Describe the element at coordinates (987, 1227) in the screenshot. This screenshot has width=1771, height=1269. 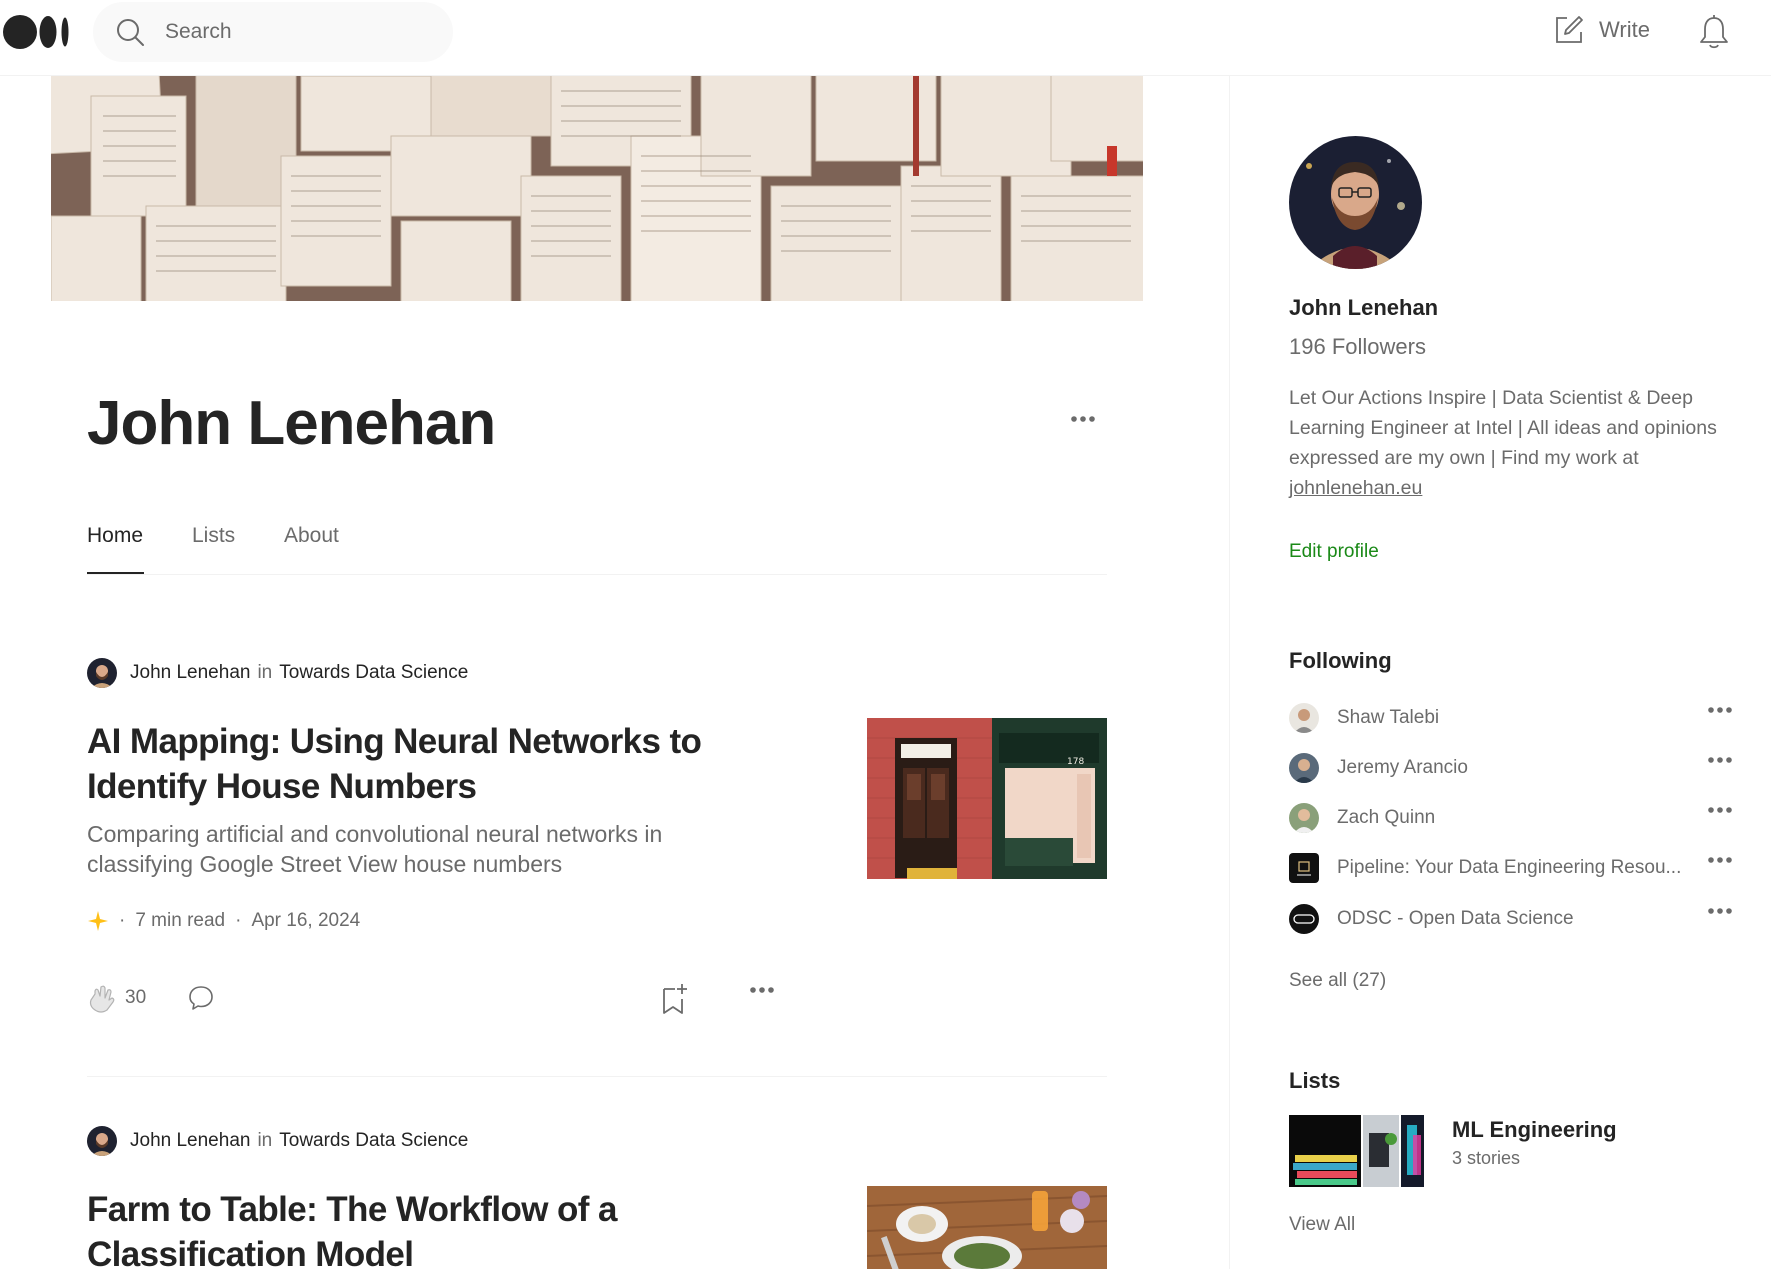
I see `article-thumbnail` at that location.